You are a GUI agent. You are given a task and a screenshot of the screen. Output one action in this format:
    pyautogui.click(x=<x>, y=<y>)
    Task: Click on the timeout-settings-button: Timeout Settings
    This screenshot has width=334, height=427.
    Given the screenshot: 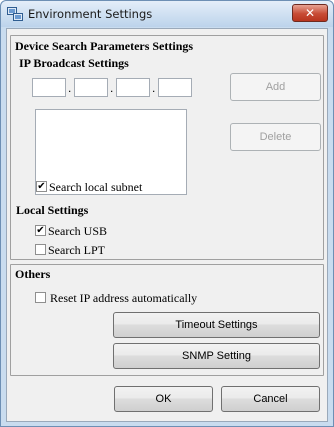 What is the action you would take?
    pyautogui.click(x=216, y=325)
    